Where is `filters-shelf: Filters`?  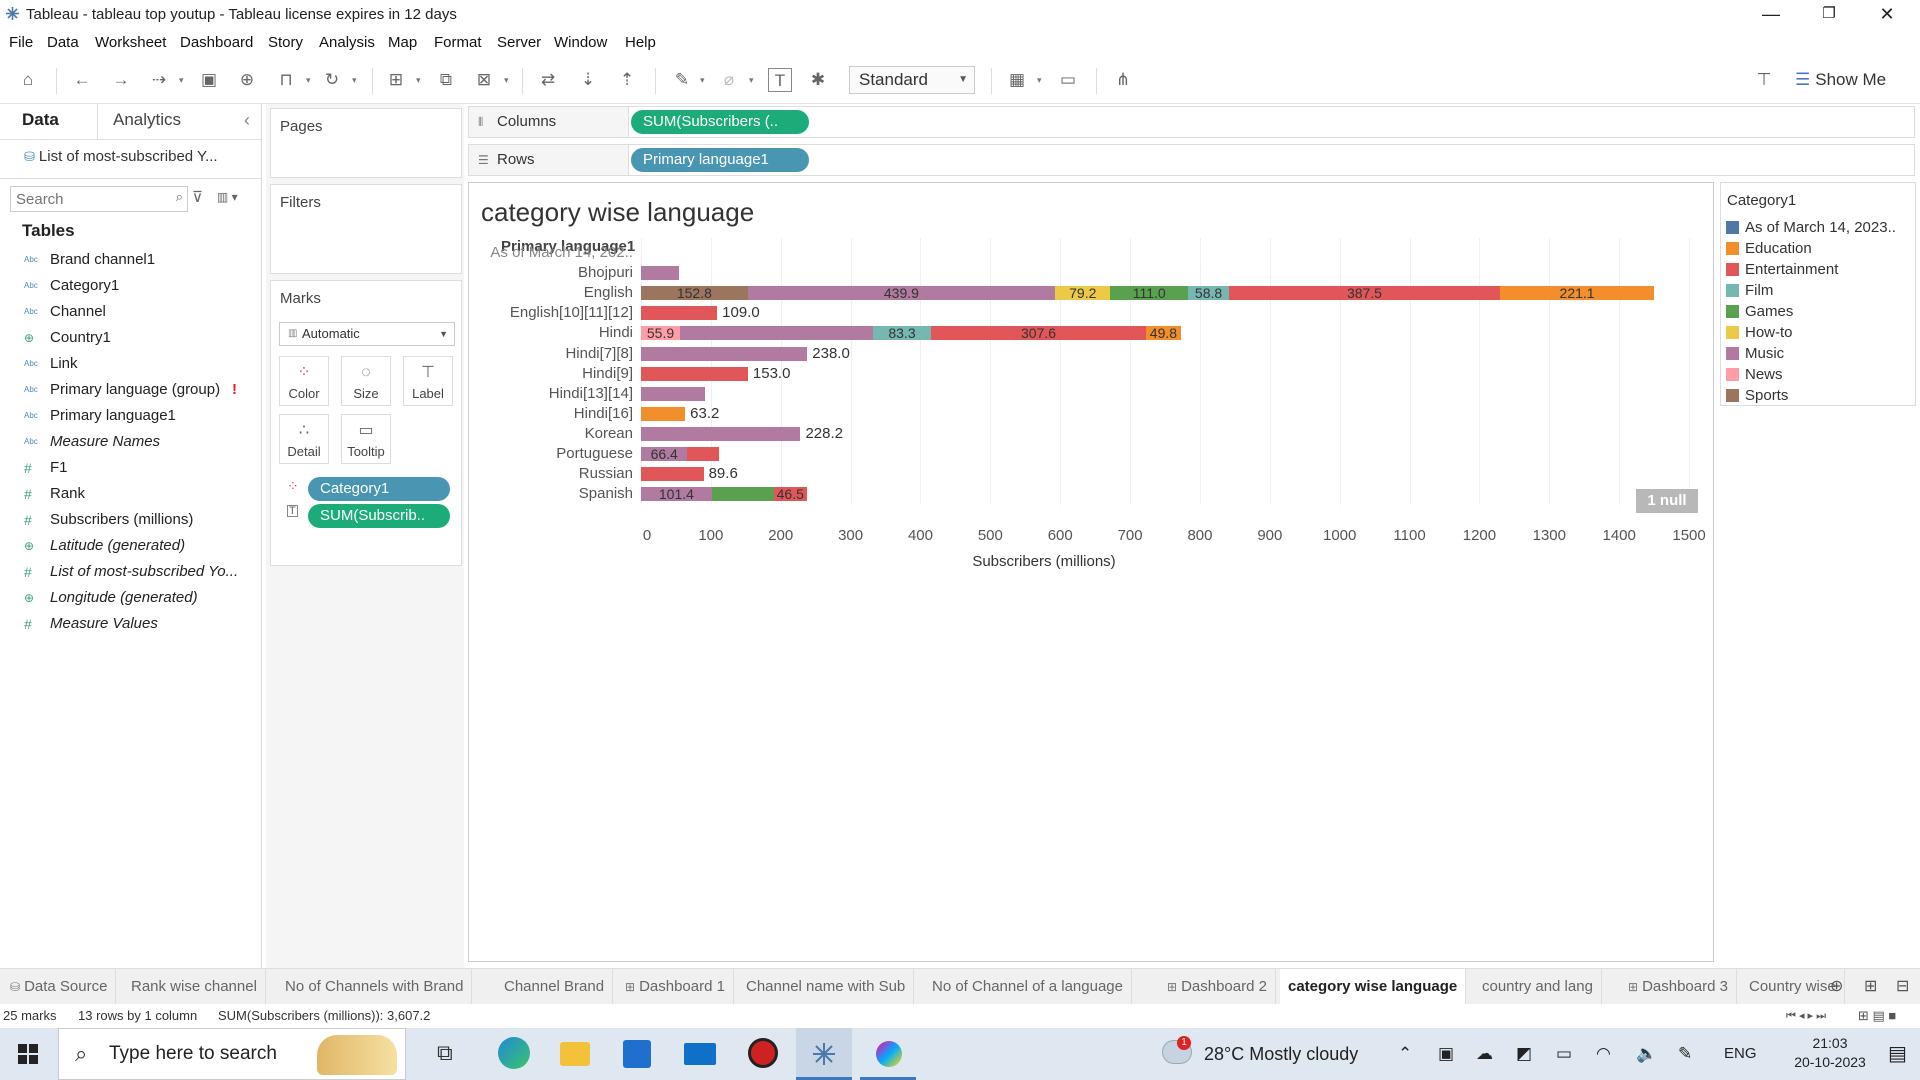
filters-shelf: Filters is located at coordinates (366, 229).